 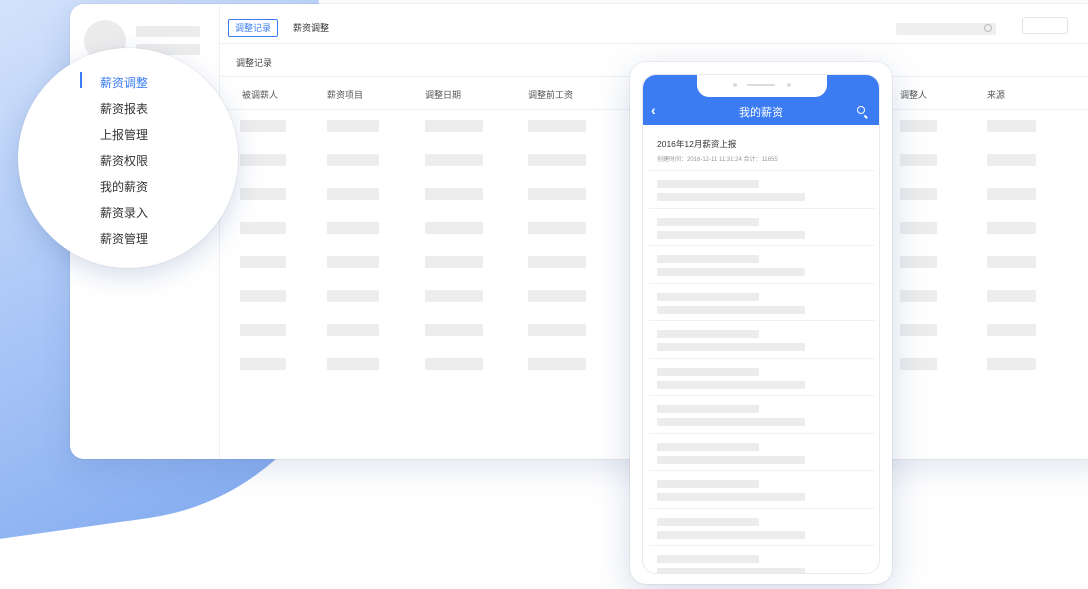 I want to click on column-header: 薪资项目, so click(x=345, y=95).